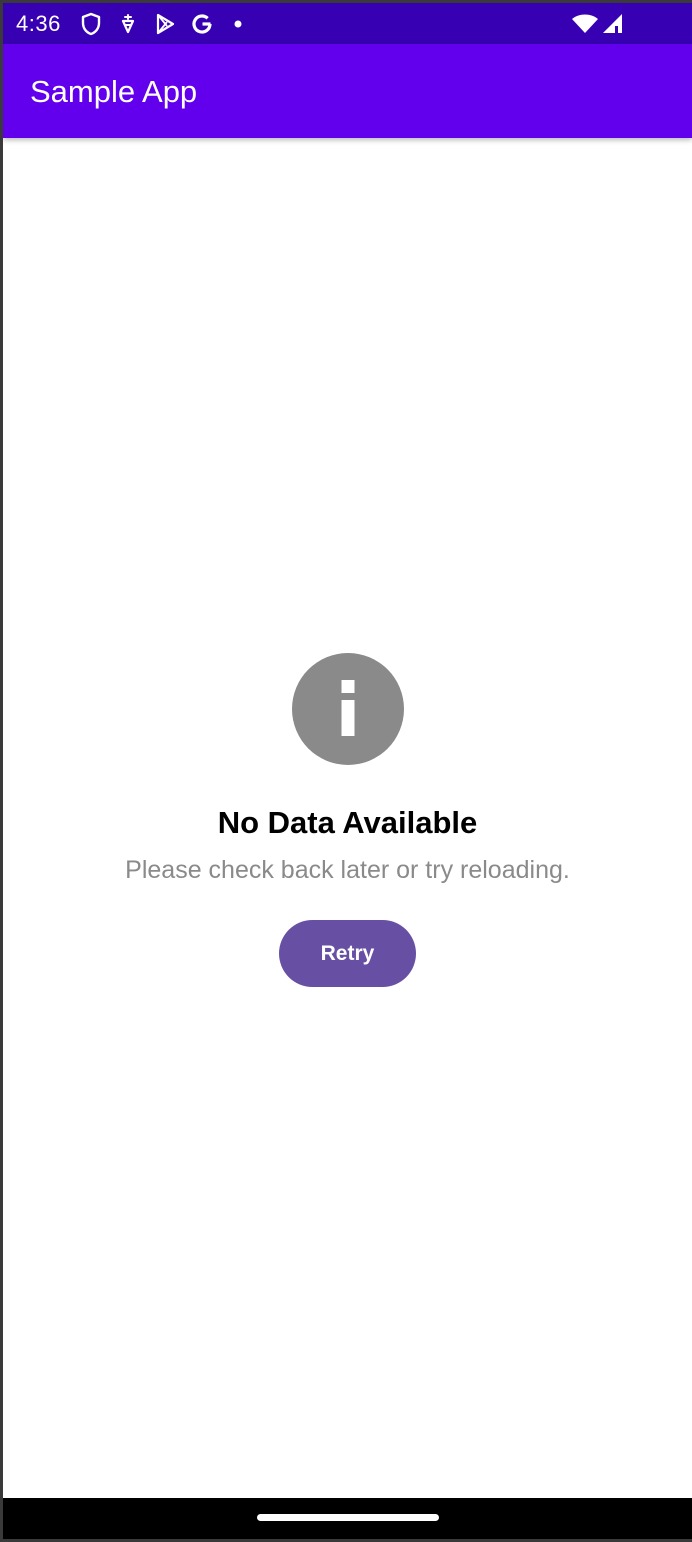 The width and height of the screenshot is (692, 1542). What do you see at coordinates (114, 91) in the screenshot?
I see `app-title: Sample App` at bounding box center [114, 91].